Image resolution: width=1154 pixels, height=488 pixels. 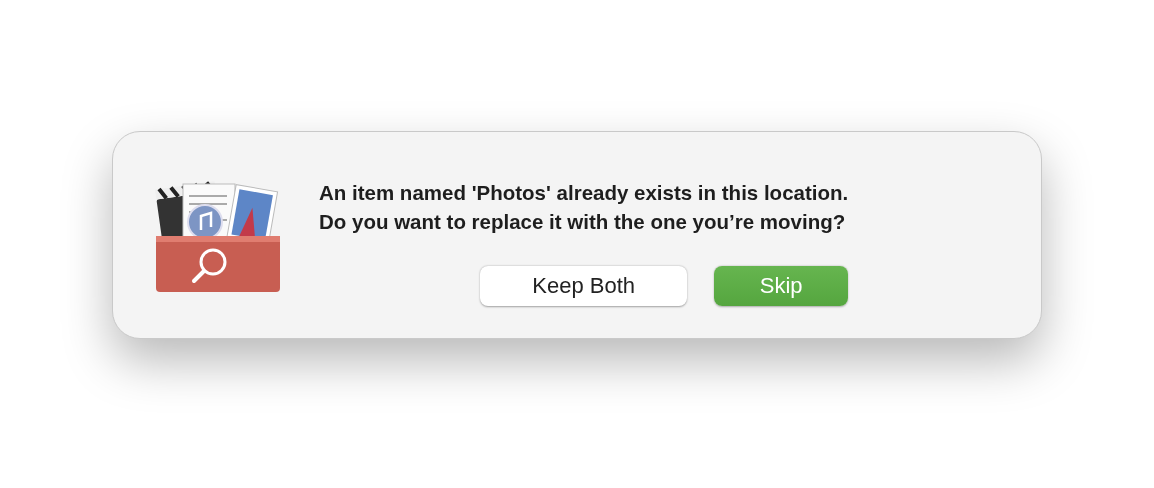 What do you see at coordinates (584, 207) in the screenshot?
I see `dialog-message: An item named 'Photos' already exists in this location. Do you want to replace it with the one you’re moving?` at bounding box center [584, 207].